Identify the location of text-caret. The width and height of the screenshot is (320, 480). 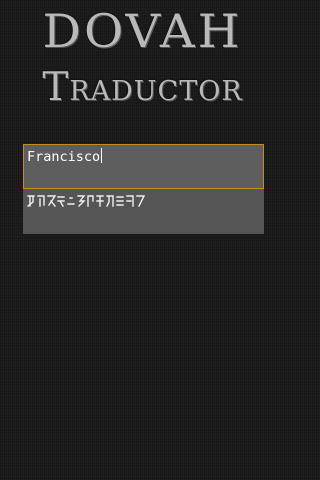
(102, 155).